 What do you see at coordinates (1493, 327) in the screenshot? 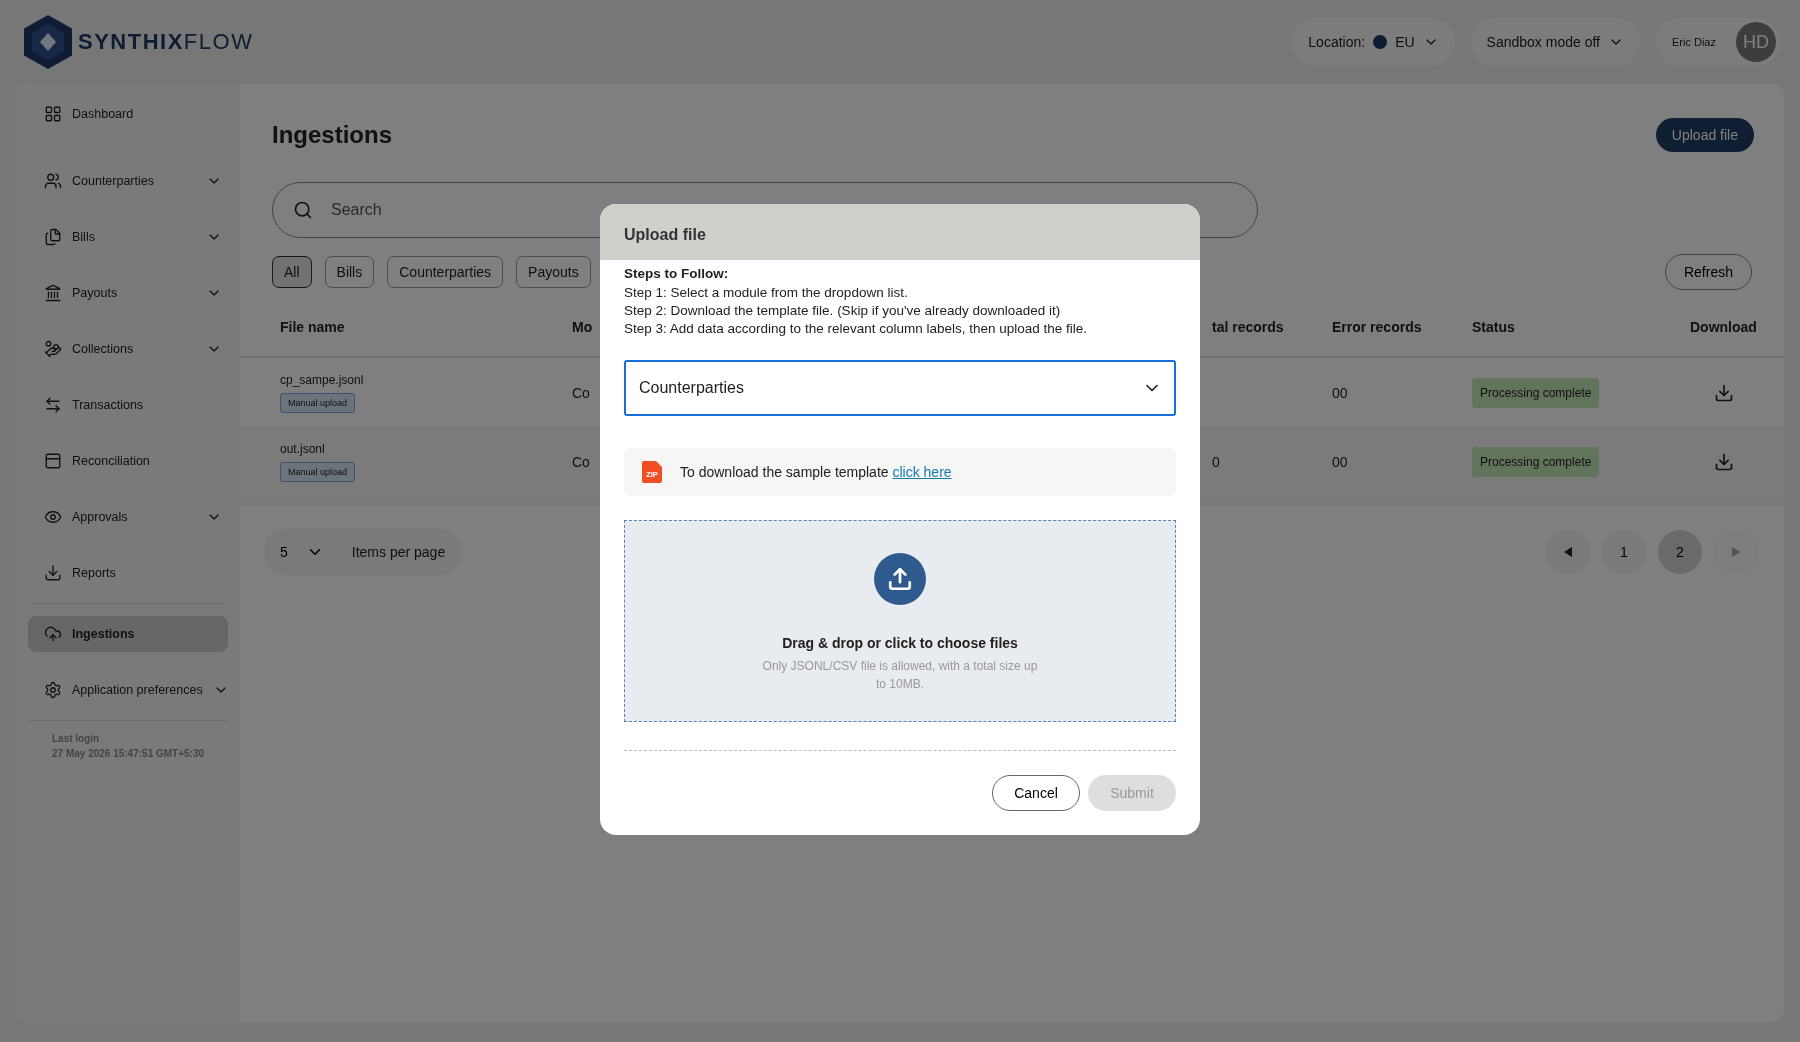
I see `column-header: Status` at bounding box center [1493, 327].